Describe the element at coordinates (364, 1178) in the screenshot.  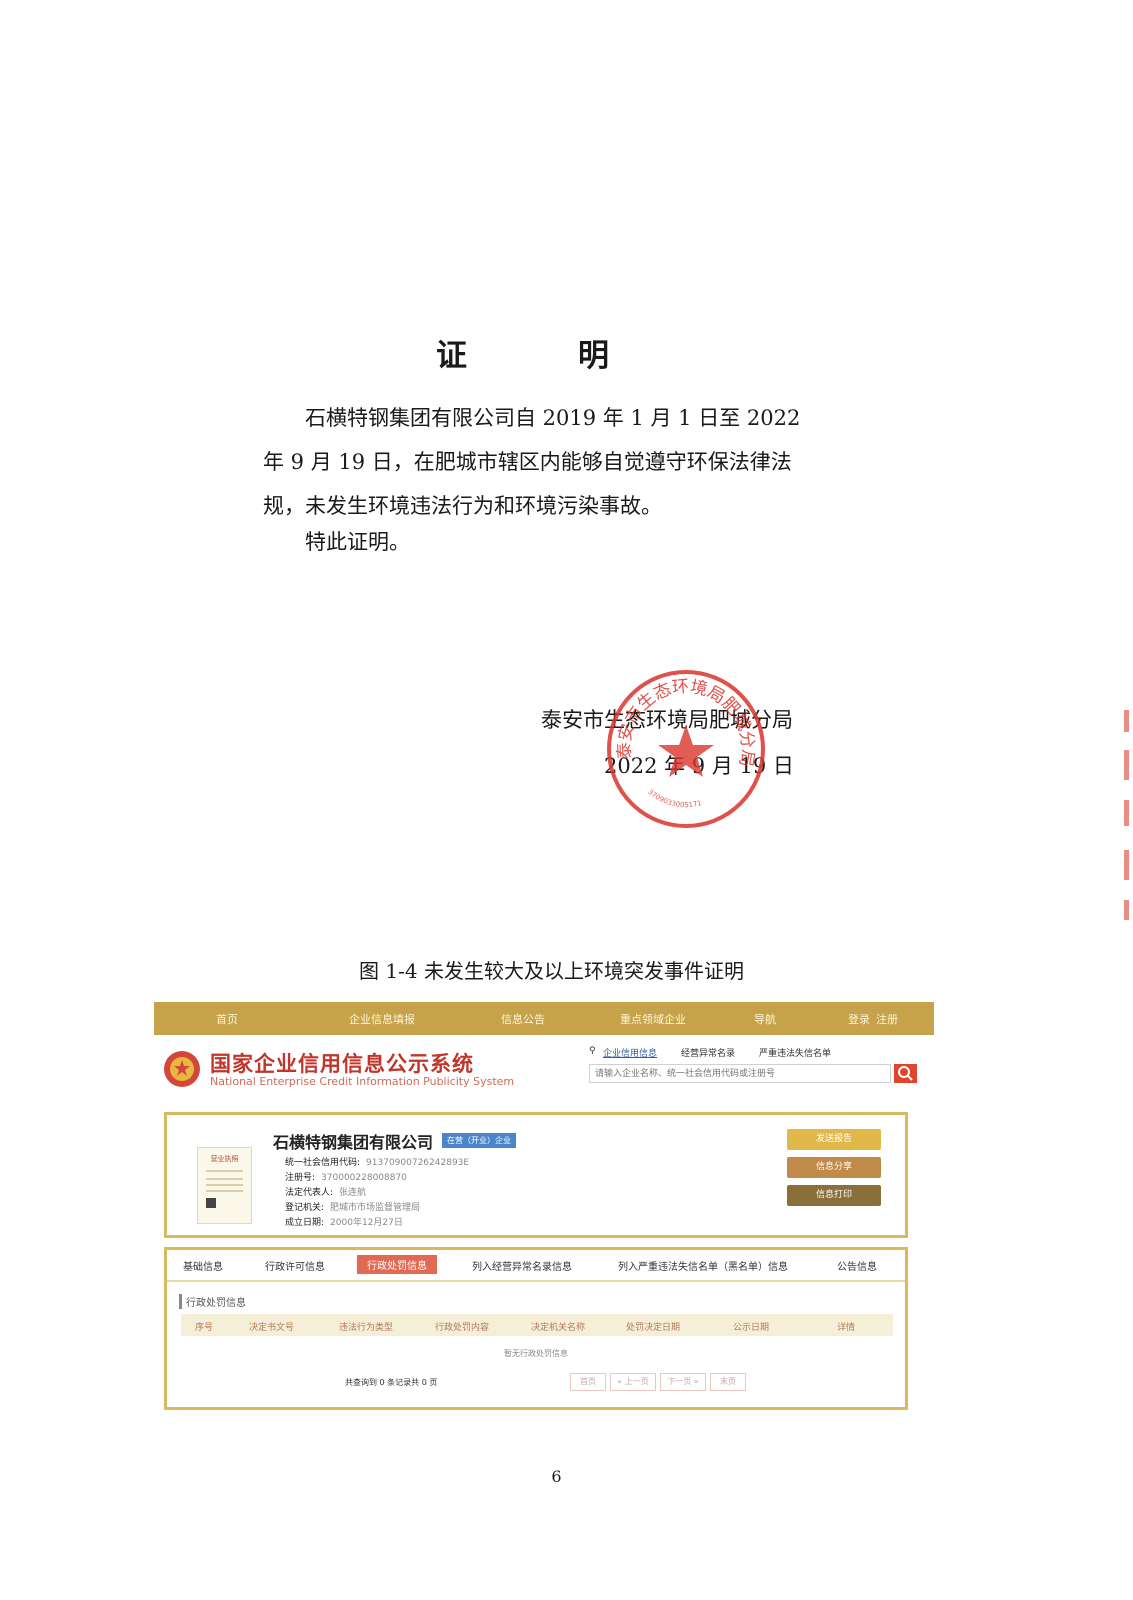
I see `reg-number-value: 370000228008870` at that location.